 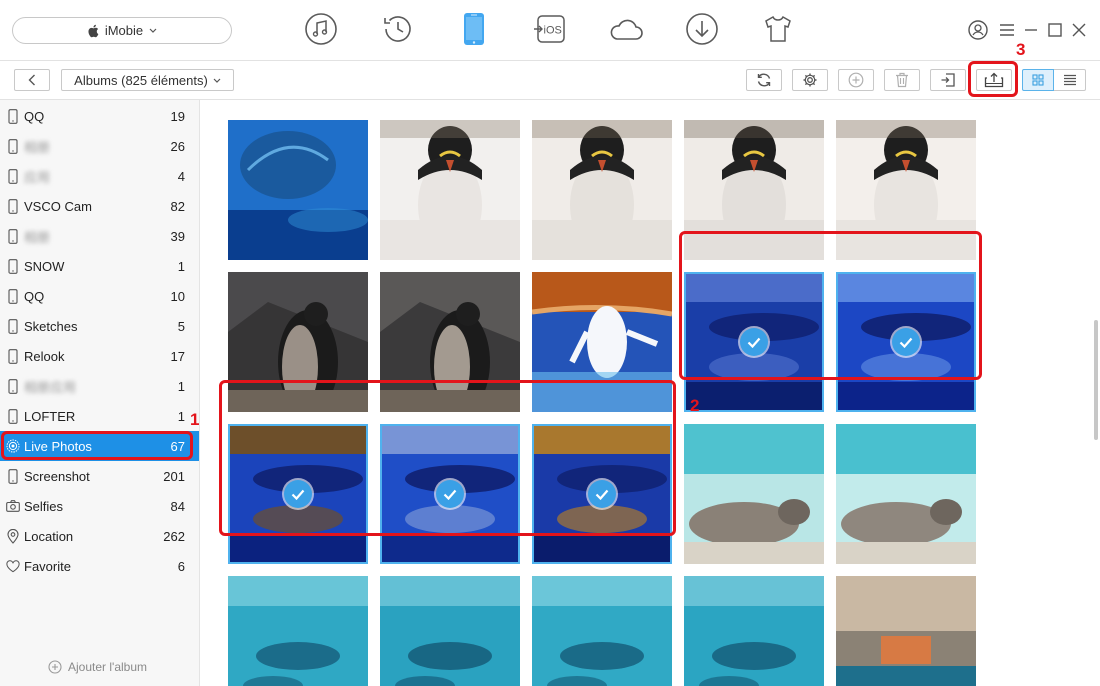 I want to click on minimize-icon, so click(x=1031, y=30).